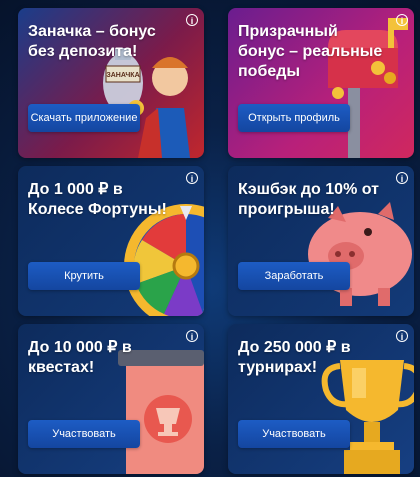  I want to click on participate-tournaments-button: Участвовать, so click(294, 434).